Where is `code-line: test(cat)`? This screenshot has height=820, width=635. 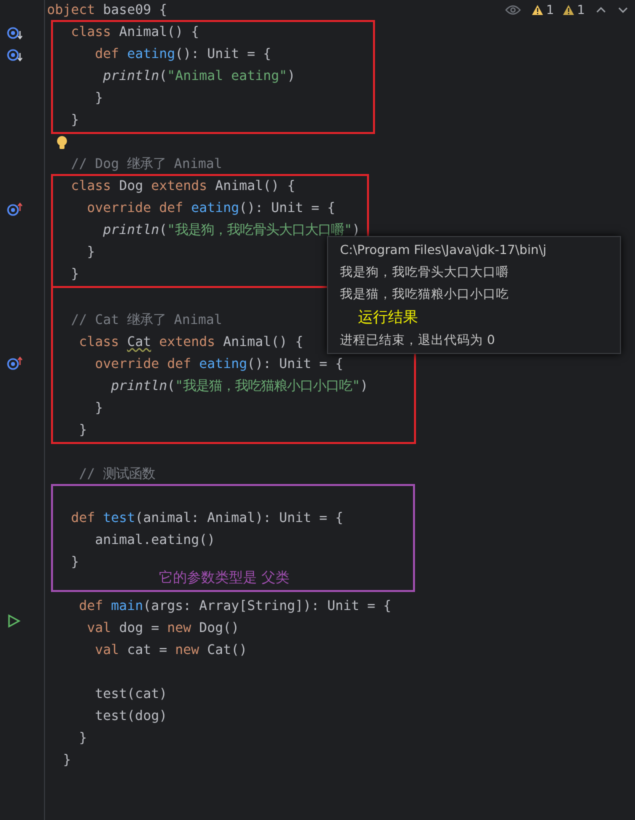 code-line: test(cat) is located at coordinates (131, 695).